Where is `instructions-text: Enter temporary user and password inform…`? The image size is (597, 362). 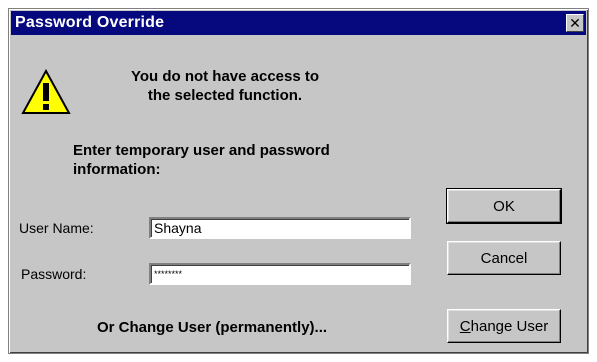 instructions-text: Enter temporary user and password inform… is located at coordinates (243, 160).